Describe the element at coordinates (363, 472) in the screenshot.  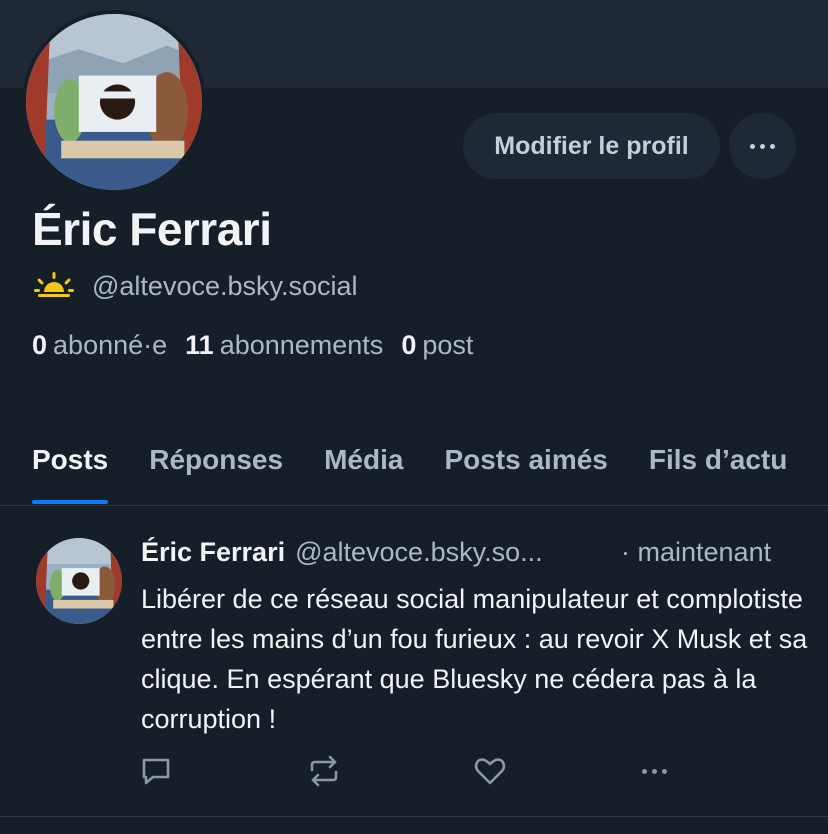
I see `tab-media: Média` at that location.